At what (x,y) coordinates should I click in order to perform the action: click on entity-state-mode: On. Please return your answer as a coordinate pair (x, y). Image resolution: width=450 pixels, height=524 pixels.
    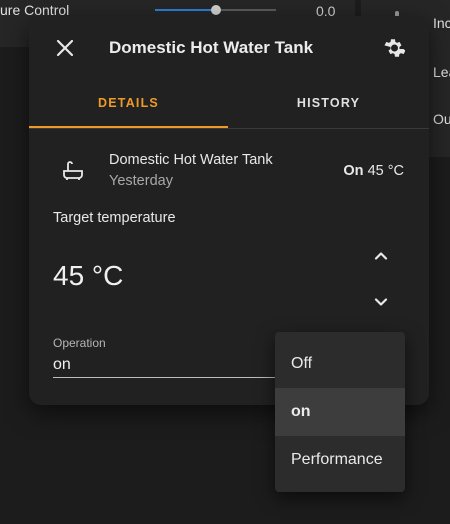
    Looking at the image, I should click on (353, 171).